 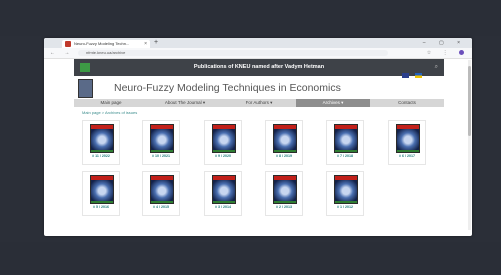 I want to click on issue-card: # 3 / 2014, so click(x=223, y=193).